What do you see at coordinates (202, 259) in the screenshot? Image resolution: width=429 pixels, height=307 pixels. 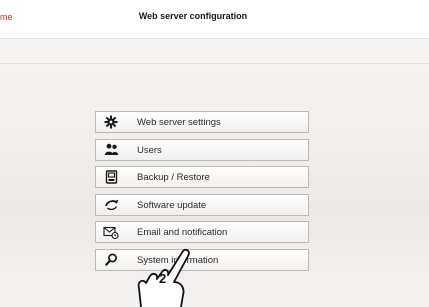 I see `system-information-button: System information` at bounding box center [202, 259].